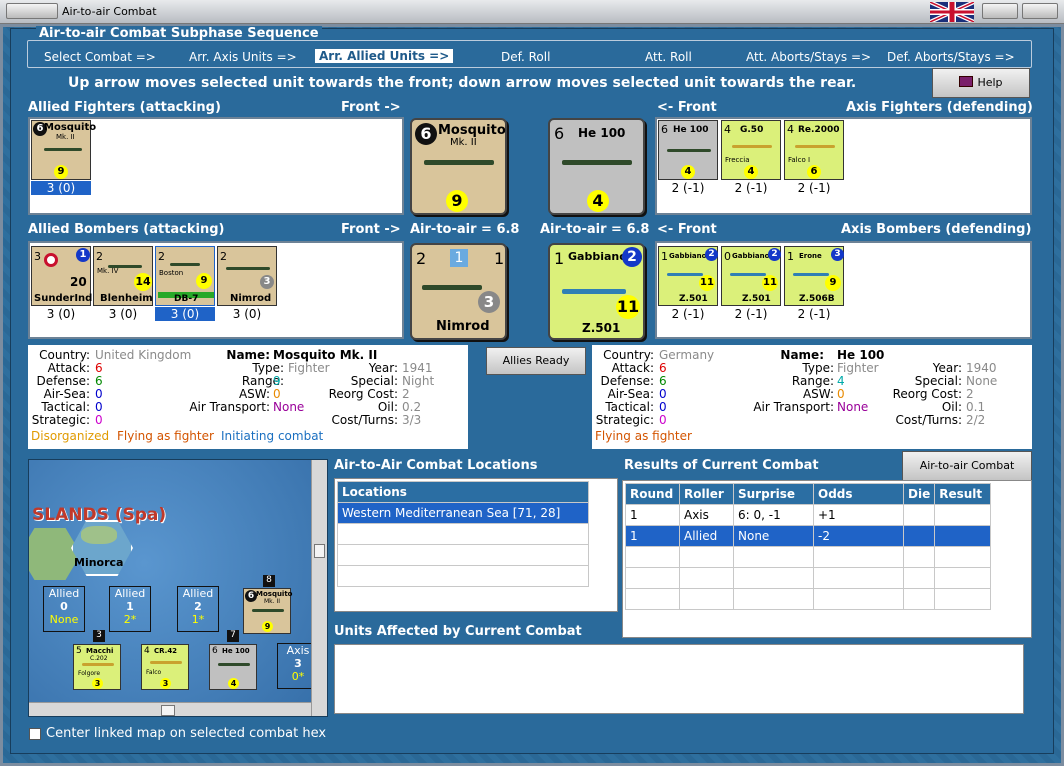 The height and width of the screenshot is (766, 1064). Describe the element at coordinates (233, 667) in the screenshot. I see `map-counter-he100: 6 He 100 4` at that location.